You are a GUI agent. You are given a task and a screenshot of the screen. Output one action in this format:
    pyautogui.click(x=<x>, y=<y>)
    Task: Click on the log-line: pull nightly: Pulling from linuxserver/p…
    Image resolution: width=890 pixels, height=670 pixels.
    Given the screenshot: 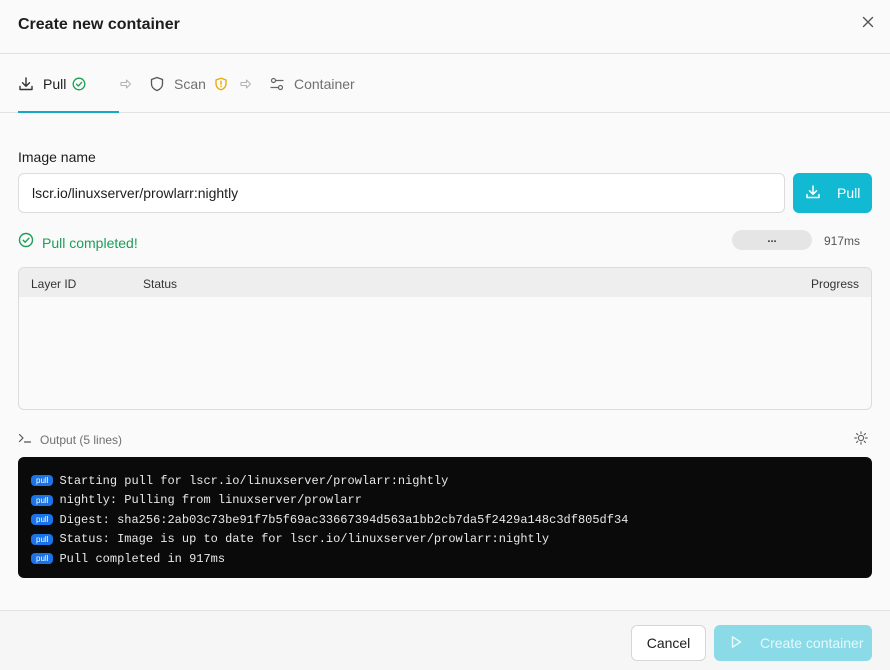 What is the action you would take?
    pyautogui.click(x=451, y=501)
    